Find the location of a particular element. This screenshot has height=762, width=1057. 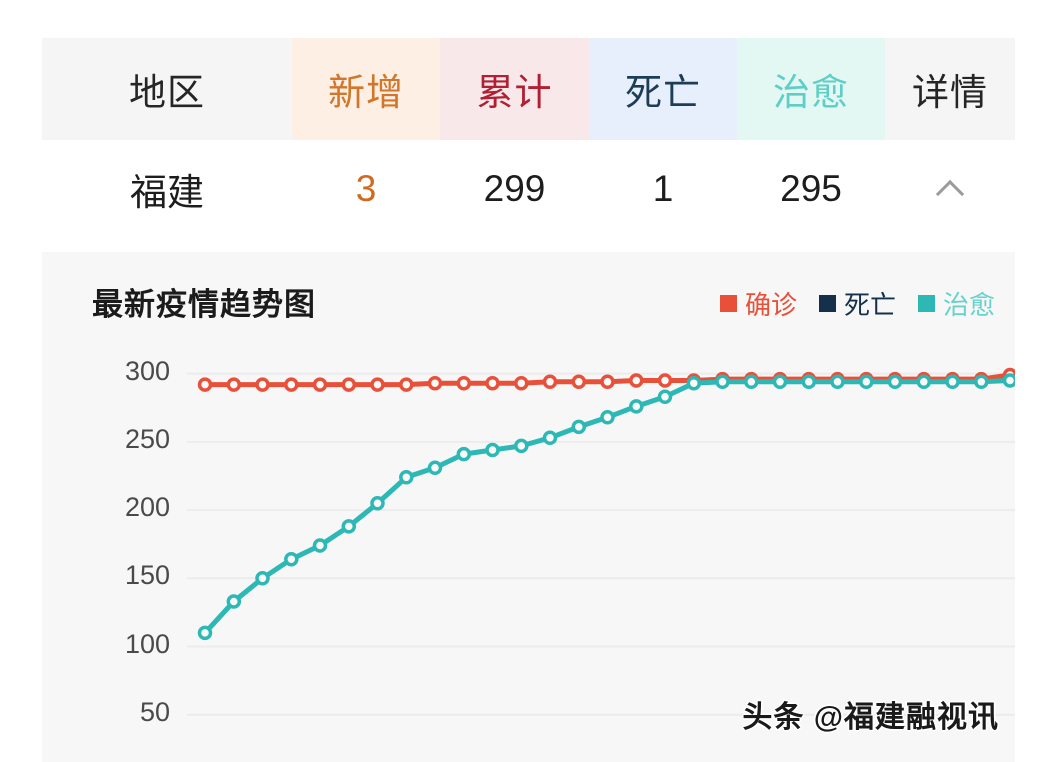

y-axis-tick-label: 50 is located at coordinates (154, 711).